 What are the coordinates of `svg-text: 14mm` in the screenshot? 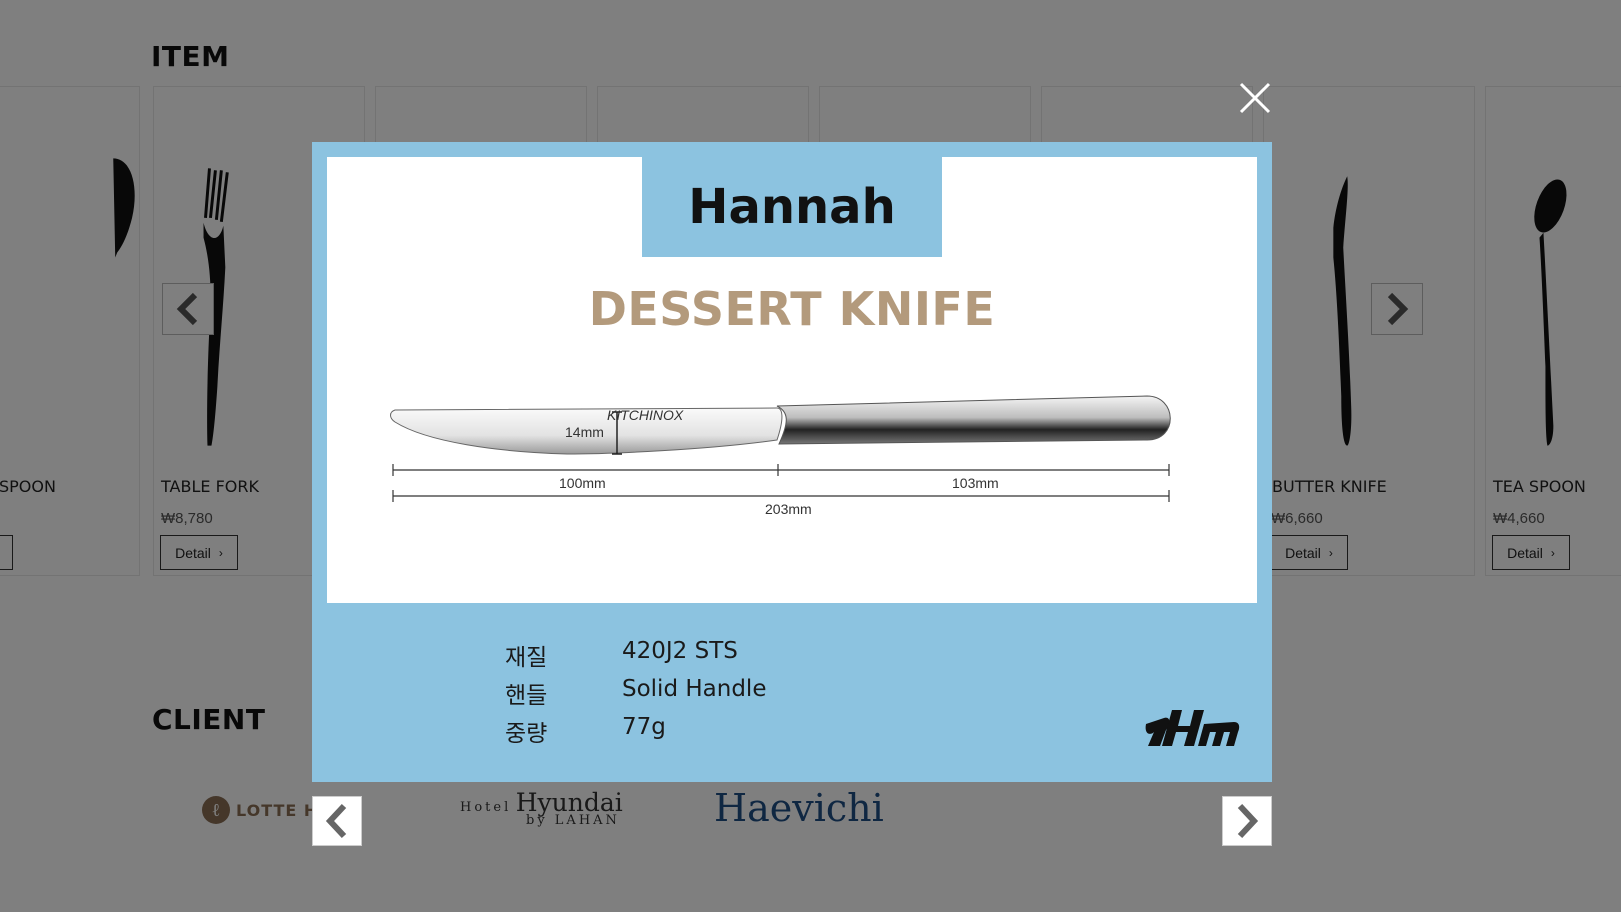 It's located at (584, 432).